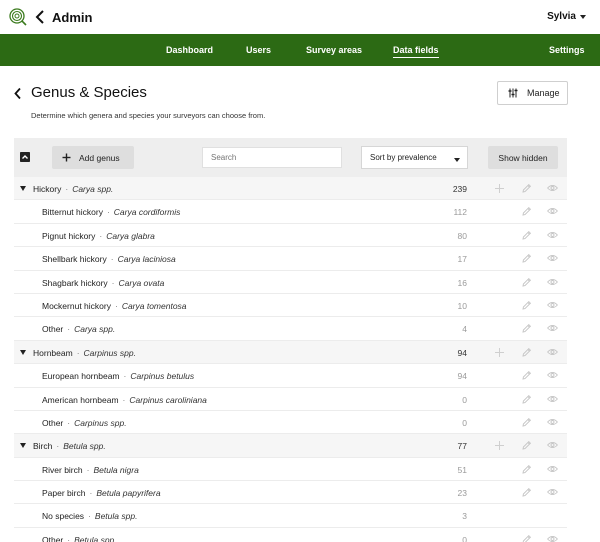 This screenshot has width=600, height=542. I want to click on observation-count: 23, so click(462, 493).